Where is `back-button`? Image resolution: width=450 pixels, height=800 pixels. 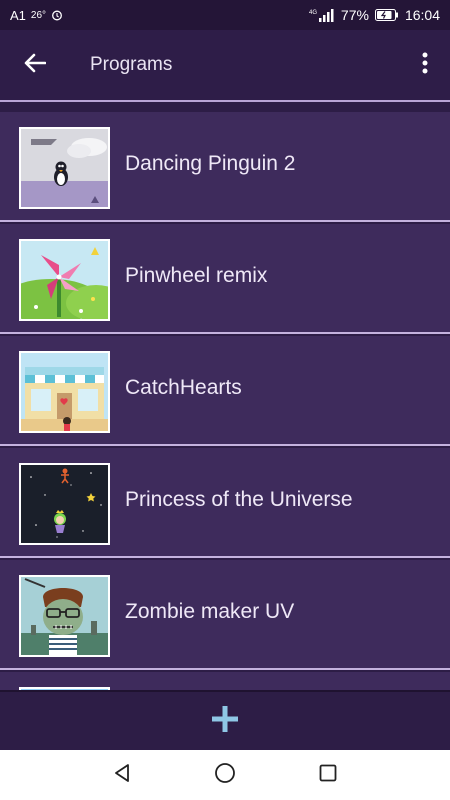
back-button is located at coordinates (35, 65).